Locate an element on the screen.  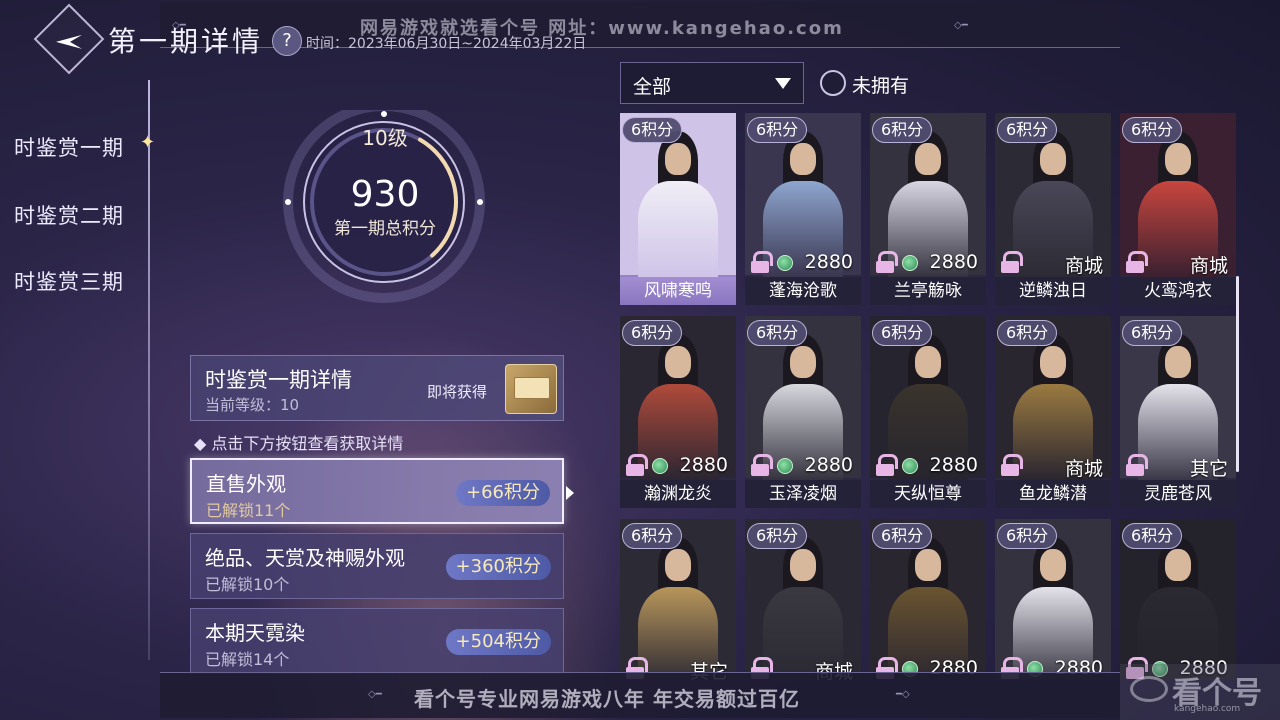
category-dropdown: 全部 is located at coordinates (712, 83).